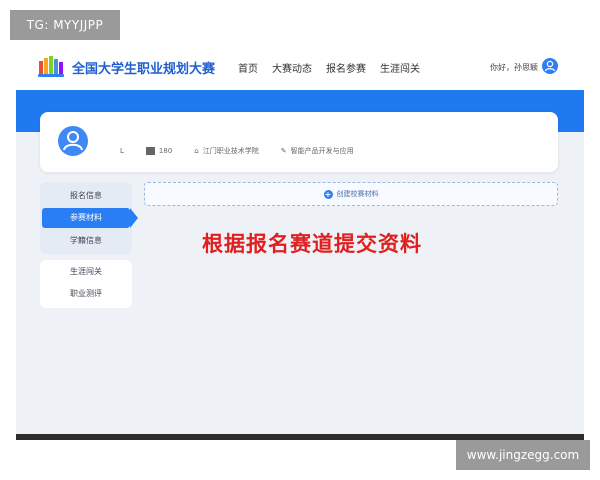  What do you see at coordinates (230, 151) in the screenshot?
I see `profile-school-text: 江门职业技术学院` at bounding box center [230, 151].